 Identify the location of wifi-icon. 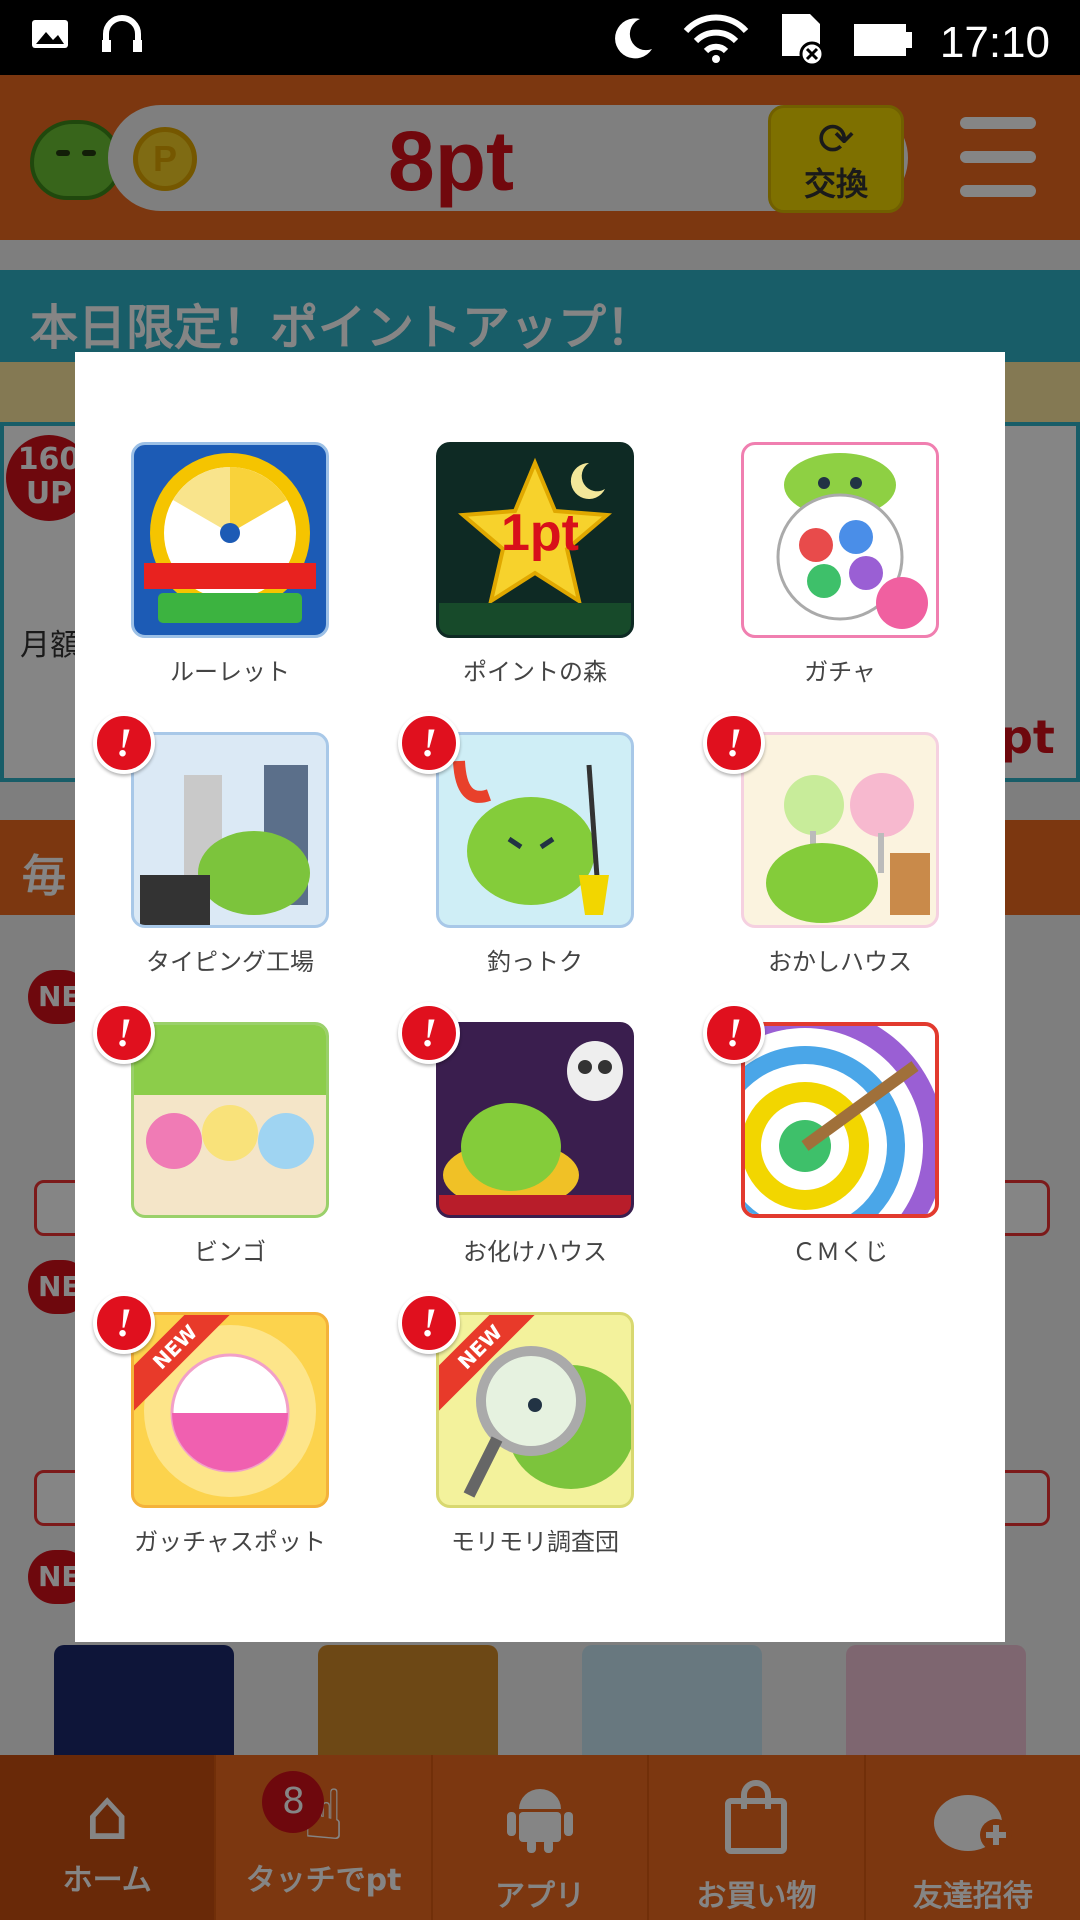
(716, 43).